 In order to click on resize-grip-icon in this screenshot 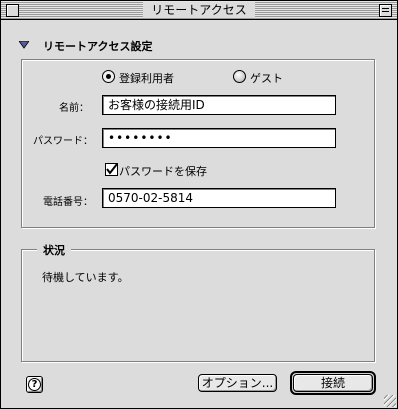, I will do `click(390, 401)`.